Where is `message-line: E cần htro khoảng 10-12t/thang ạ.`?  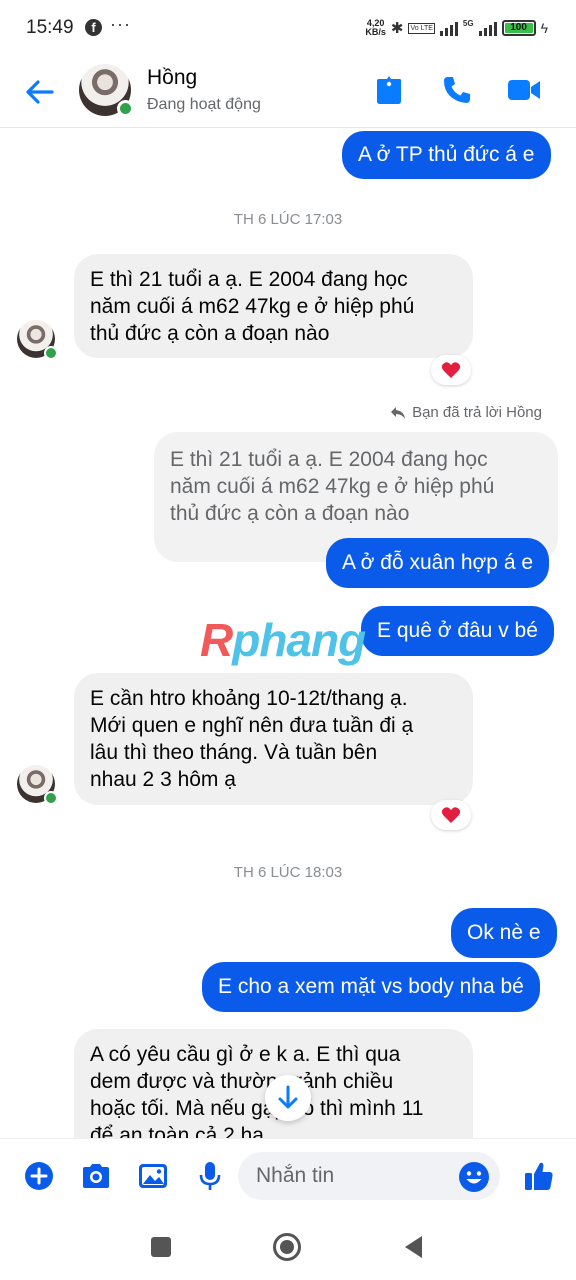 message-line: E cần htro khoảng 10-12t/thang ạ. is located at coordinates (249, 698).